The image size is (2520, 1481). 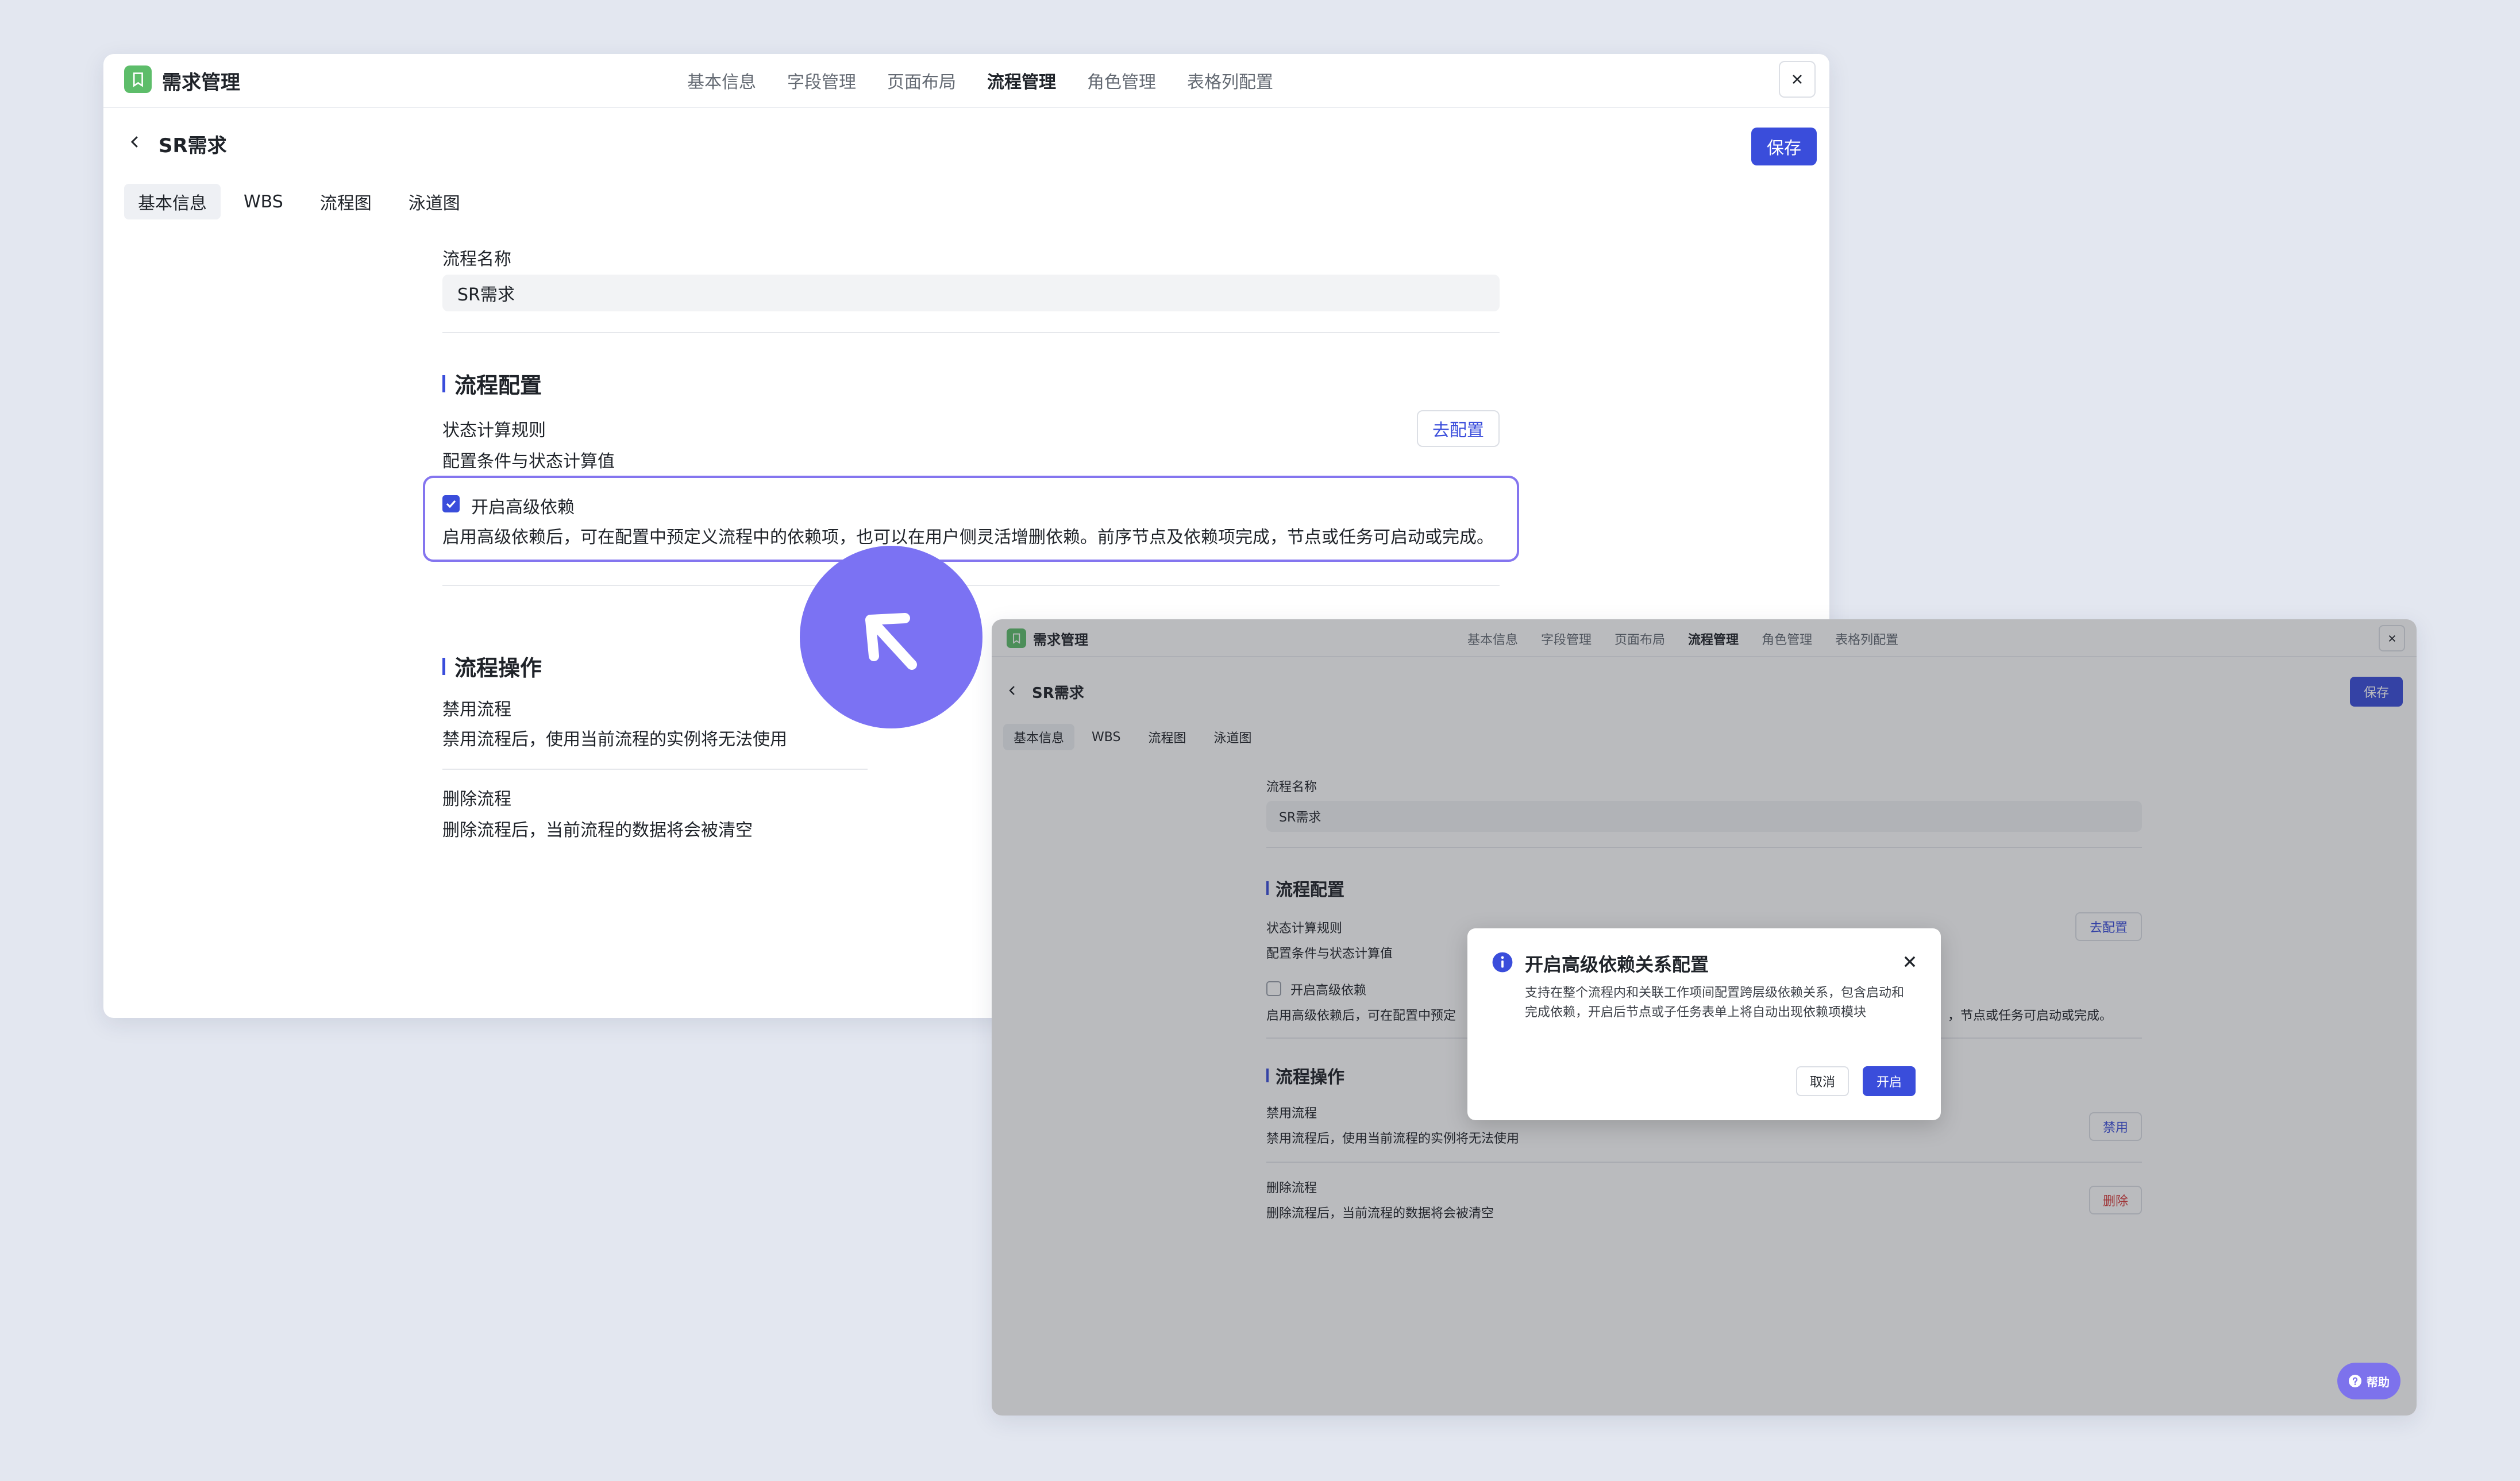 I want to click on dialog-cancel-button: 取消, so click(x=1823, y=1081).